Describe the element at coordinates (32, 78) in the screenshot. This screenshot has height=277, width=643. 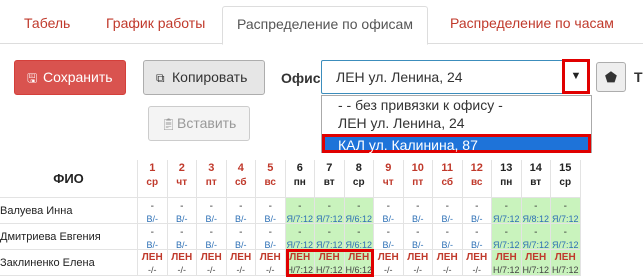
I see `floppy-disk-icon: 🖫` at that location.